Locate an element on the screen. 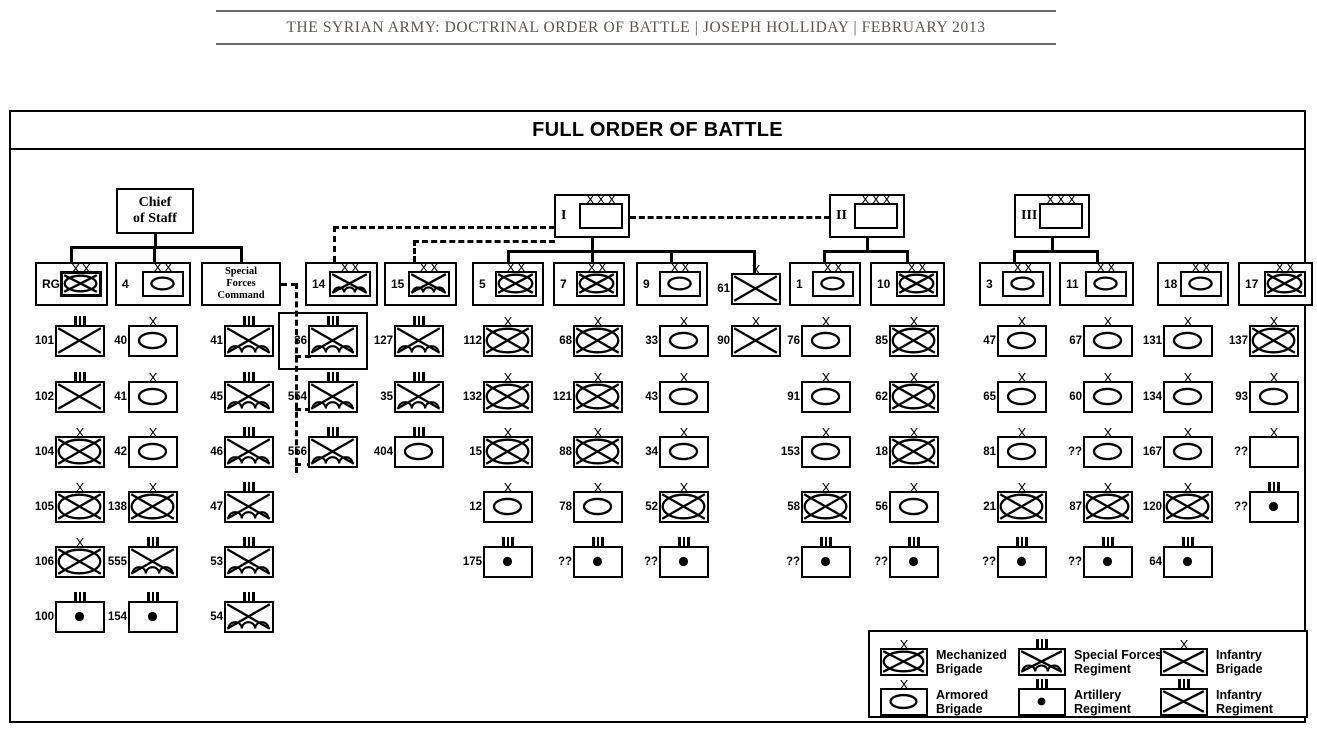 This screenshot has width=1317, height=737. unit-eleventh-division-units-67: X 67 is located at coordinates (1101, 336).